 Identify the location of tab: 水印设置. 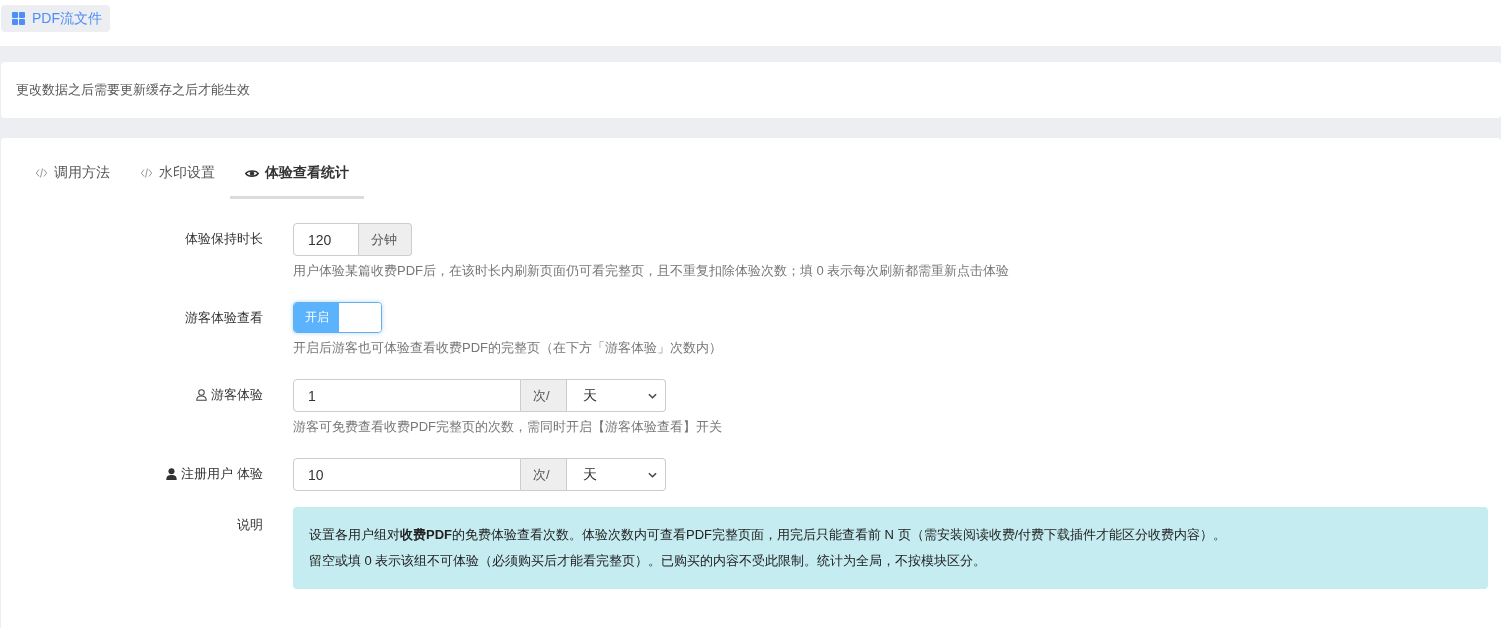
(177, 175).